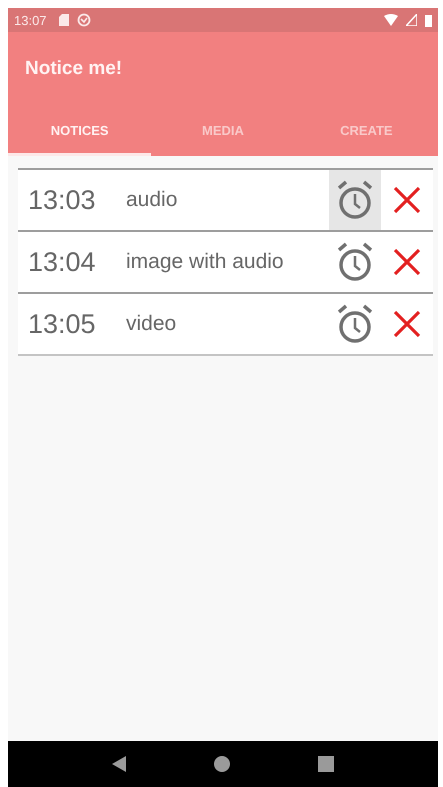  I want to click on notice-row: 13:05 video, so click(225, 324).